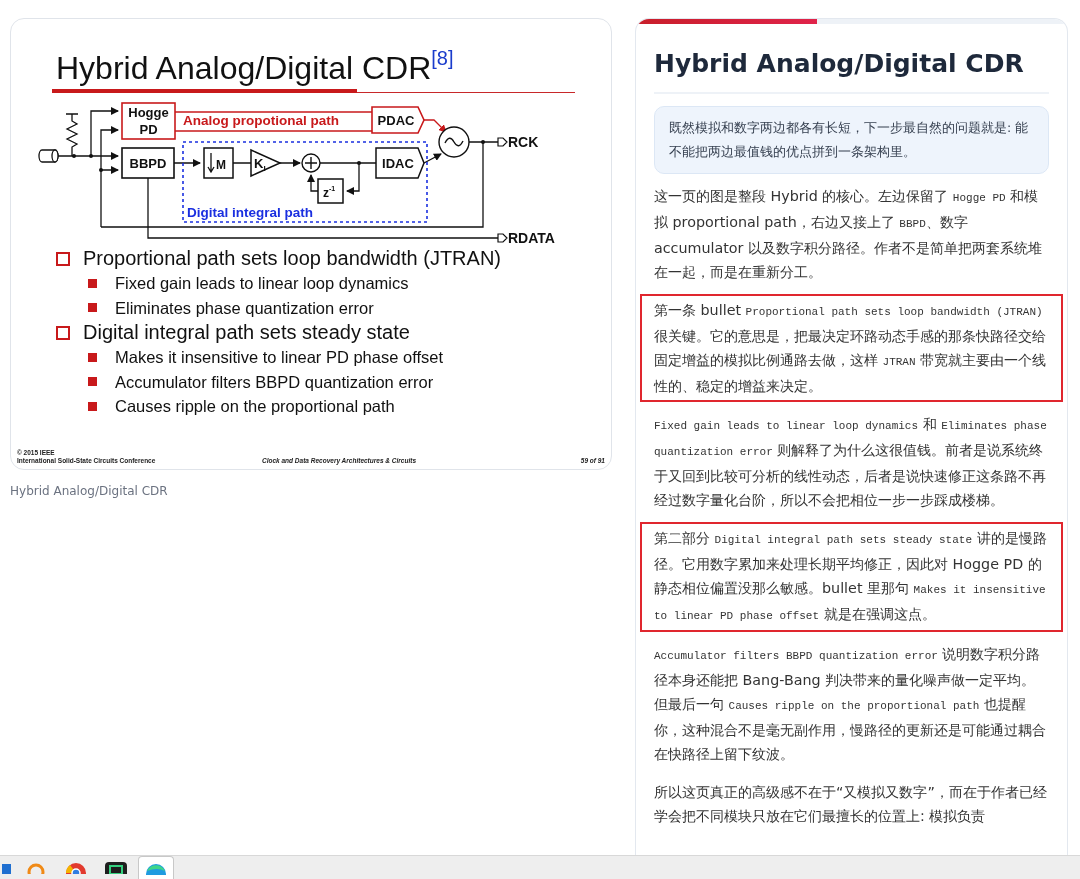  What do you see at coordinates (76, 868) in the screenshot?
I see `browser-icon` at bounding box center [76, 868].